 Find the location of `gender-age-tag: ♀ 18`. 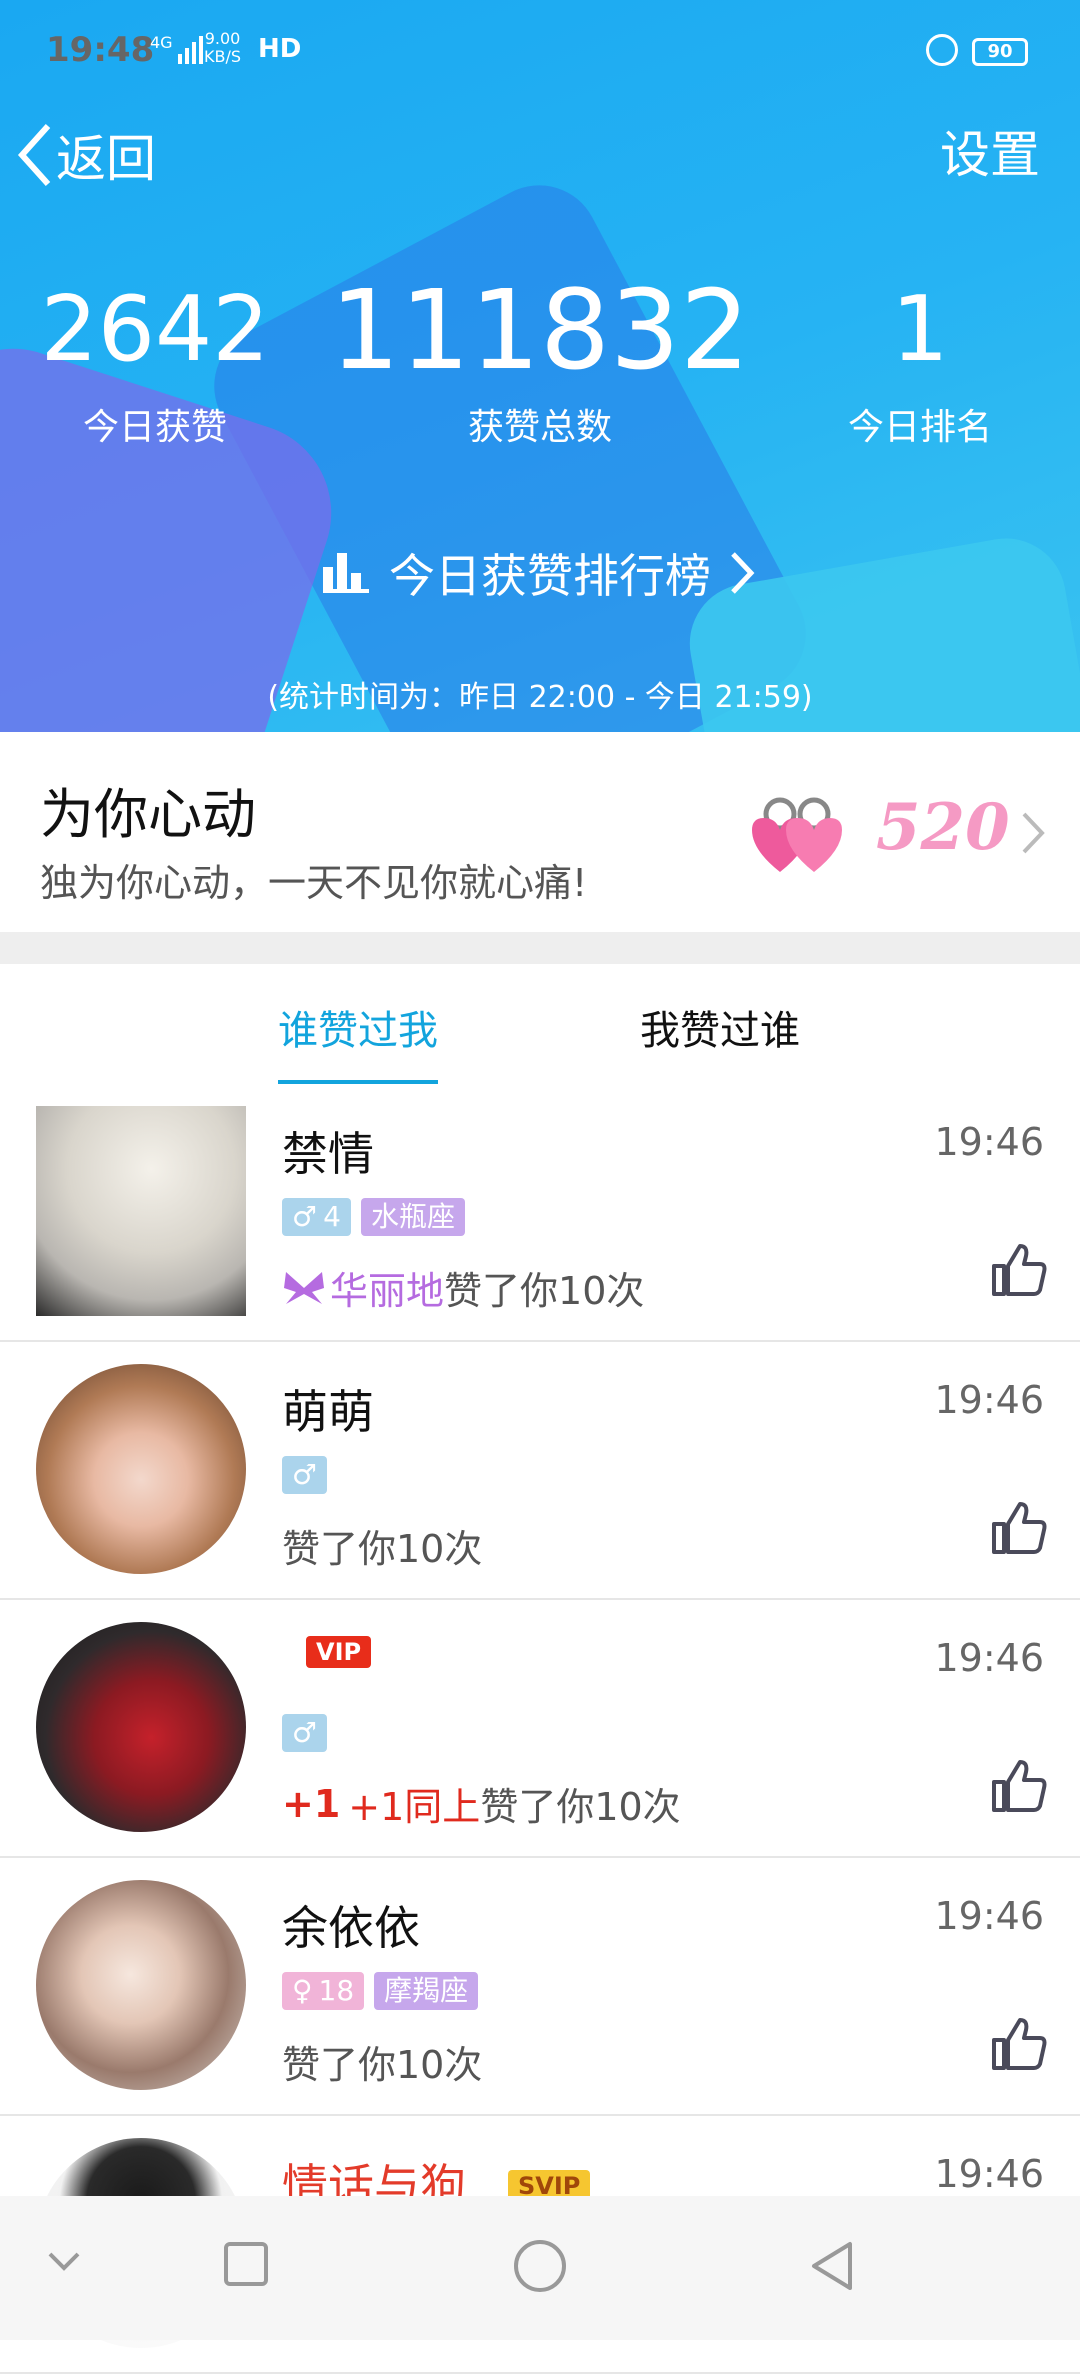

gender-age-tag: ♀ 18 is located at coordinates (323, 1991).